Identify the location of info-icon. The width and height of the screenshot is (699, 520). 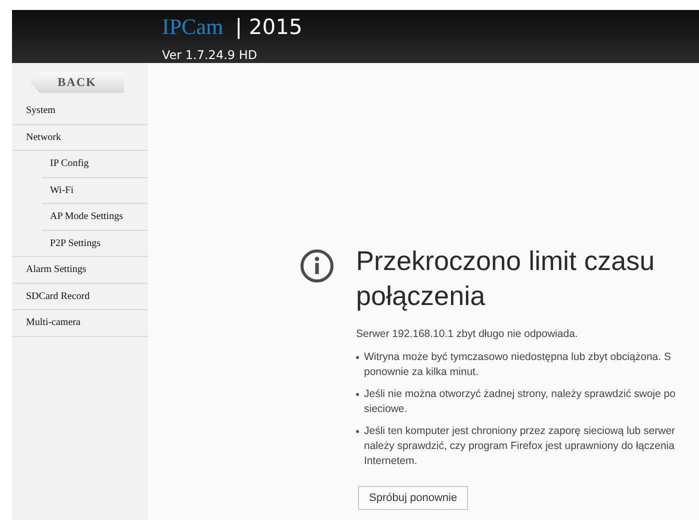
(317, 266).